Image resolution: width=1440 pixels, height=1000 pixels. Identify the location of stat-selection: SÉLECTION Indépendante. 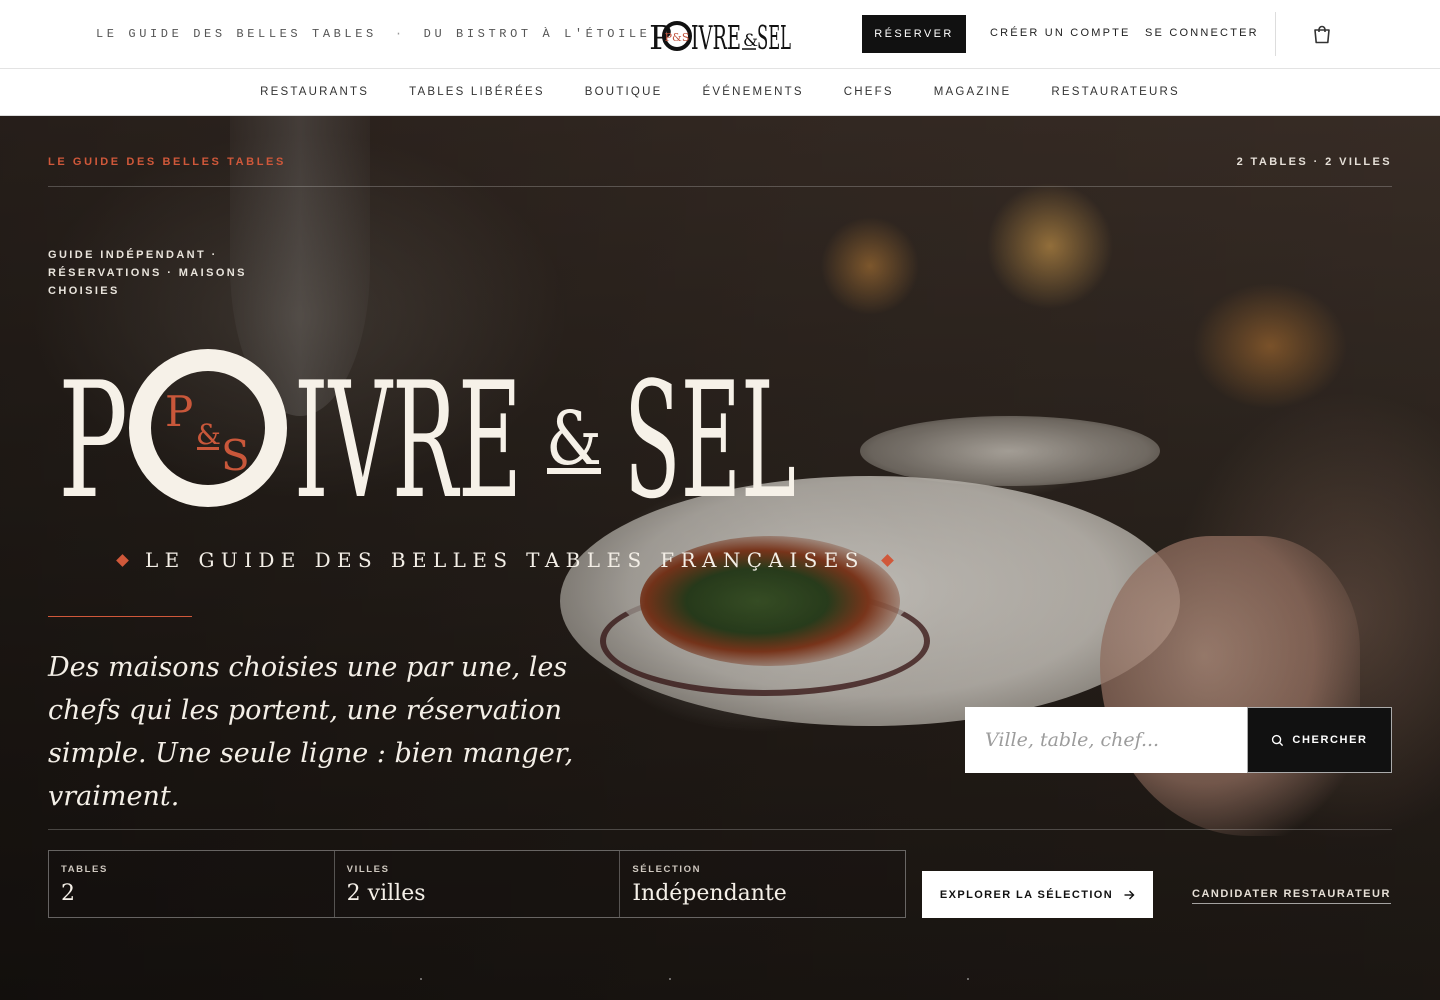
(762, 884).